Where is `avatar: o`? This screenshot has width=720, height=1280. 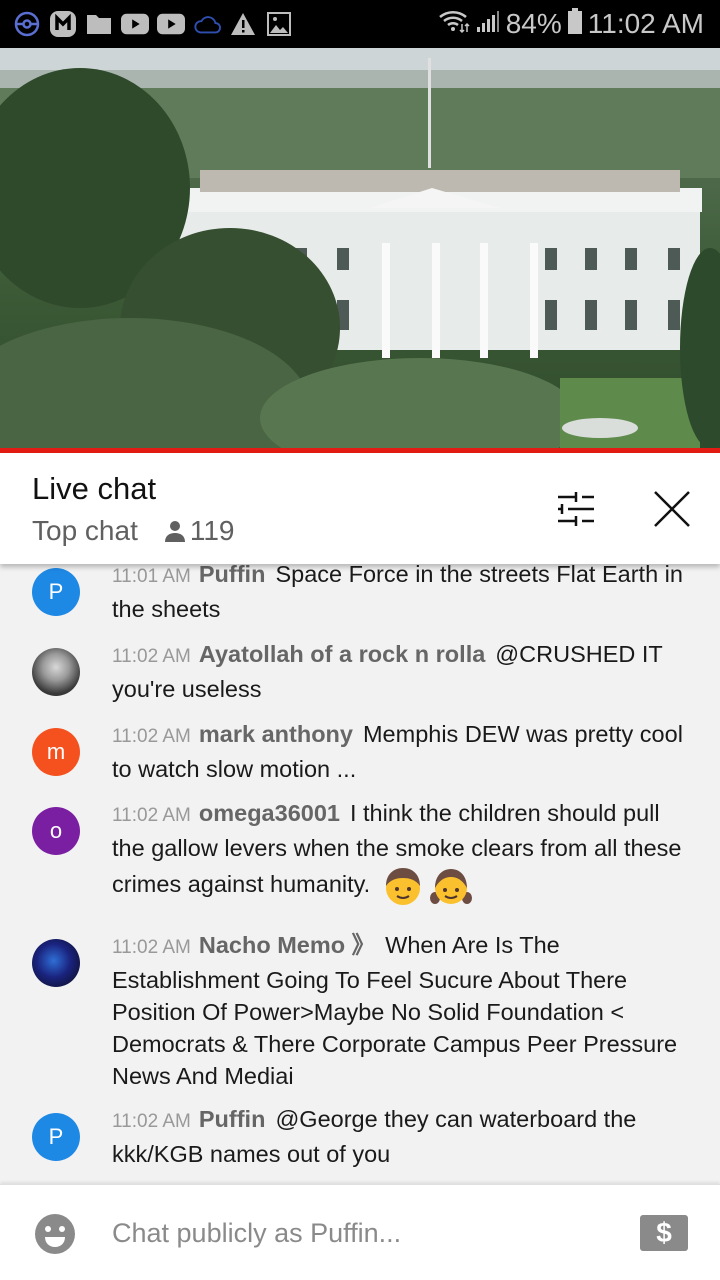
avatar: o is located at coordinates (56, 831).